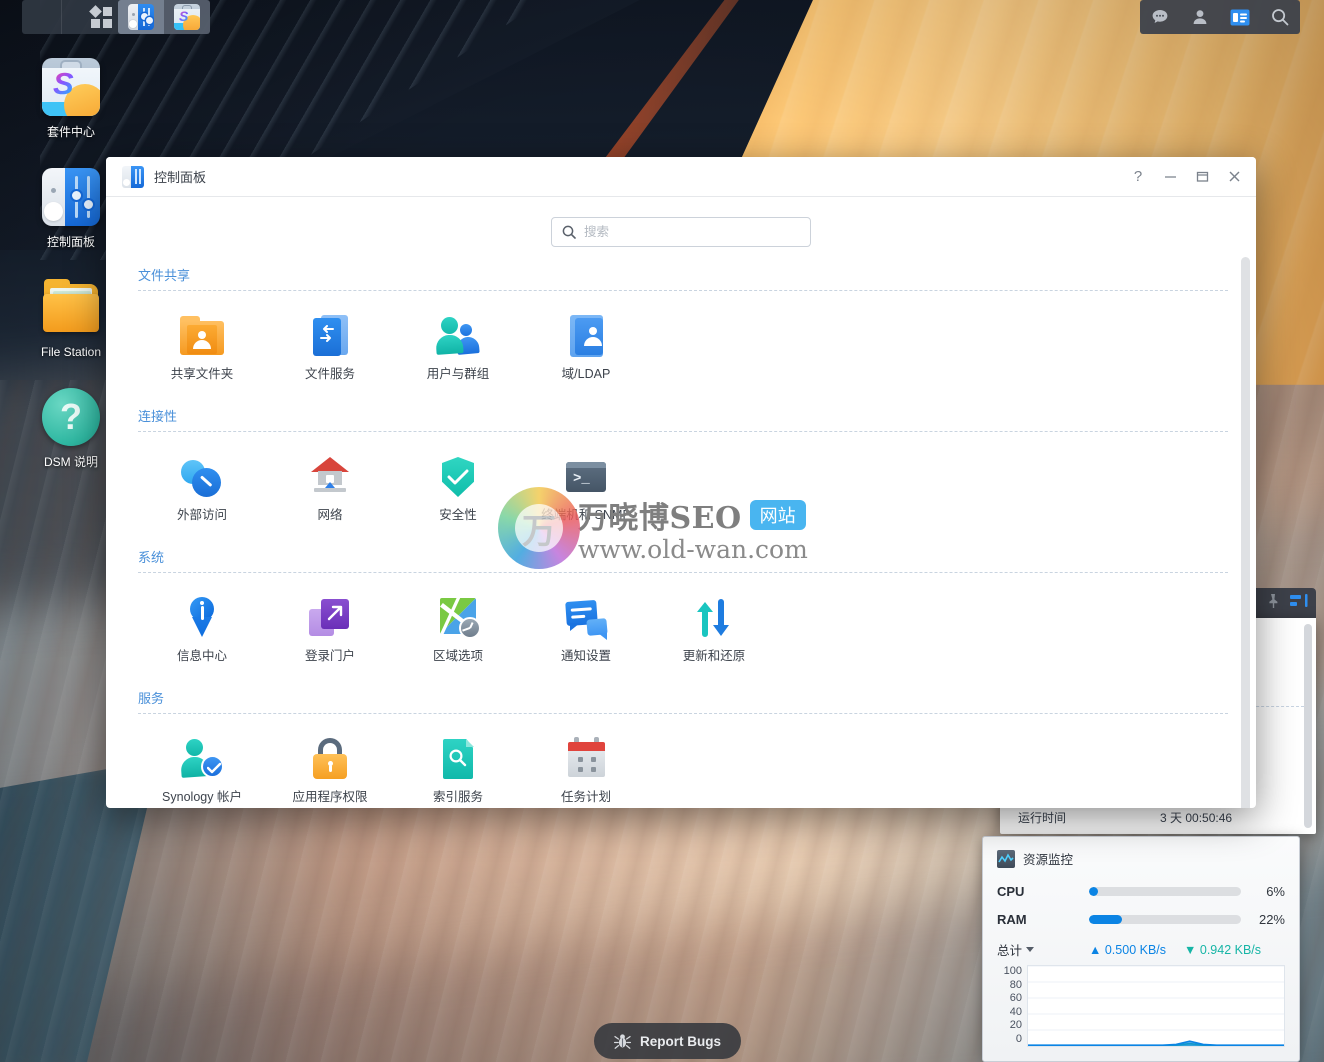 The height and width of the screenshot is (1062, 1324). I want to click on search-input, so click(692, 232).